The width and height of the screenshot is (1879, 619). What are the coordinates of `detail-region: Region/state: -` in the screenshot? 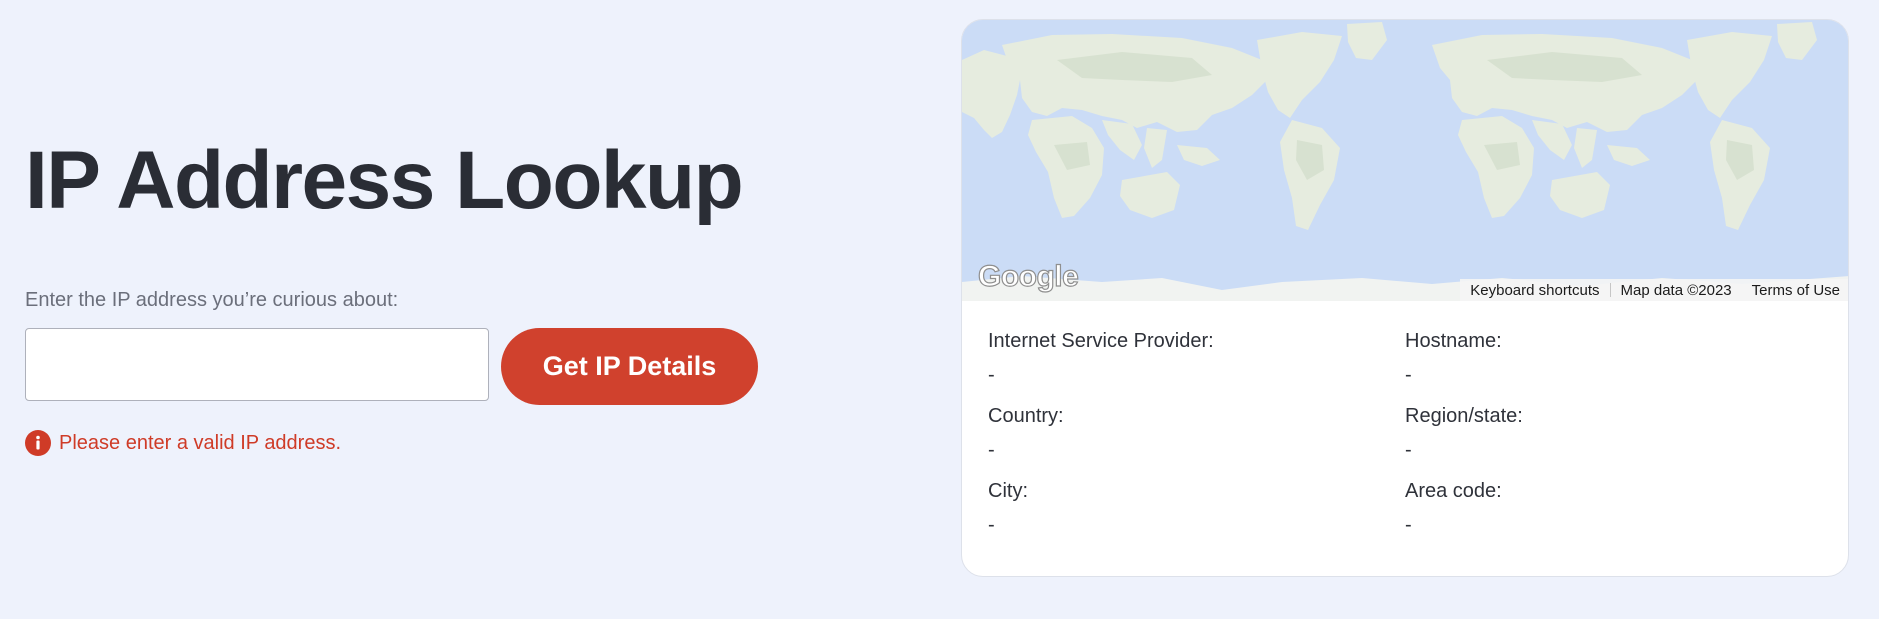 It's located at (1595, 433).